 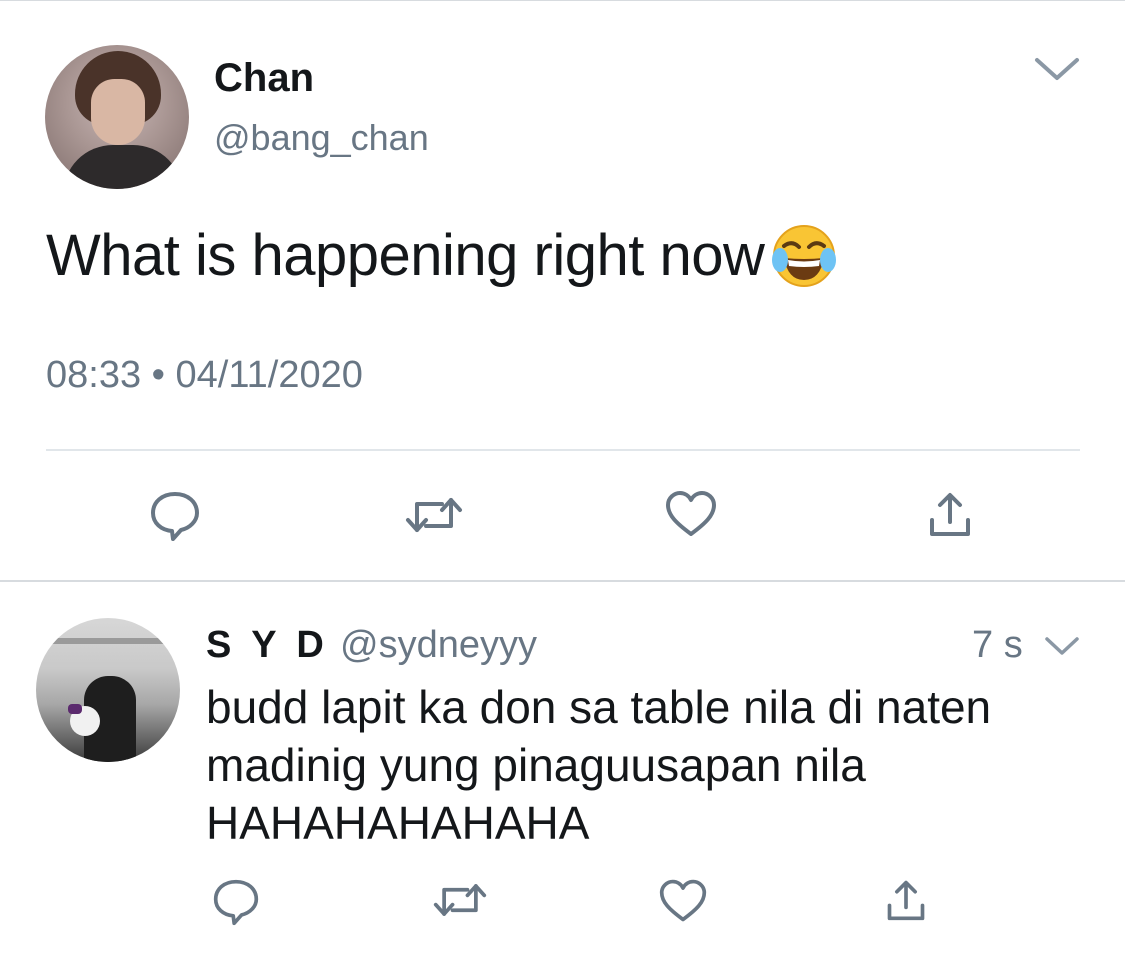 I want to click on reply-author-name: S Y D, so click(x=267, y=645).